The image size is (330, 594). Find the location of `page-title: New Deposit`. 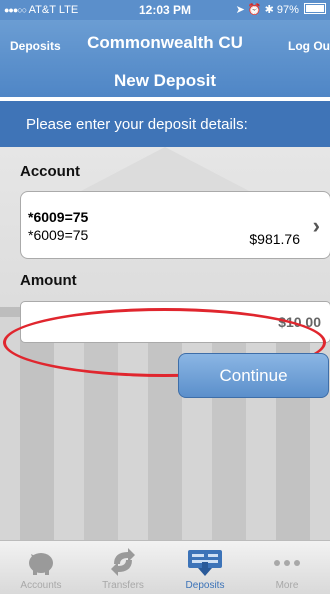

page-title: New Deposit is located at coordinates (165, 80).